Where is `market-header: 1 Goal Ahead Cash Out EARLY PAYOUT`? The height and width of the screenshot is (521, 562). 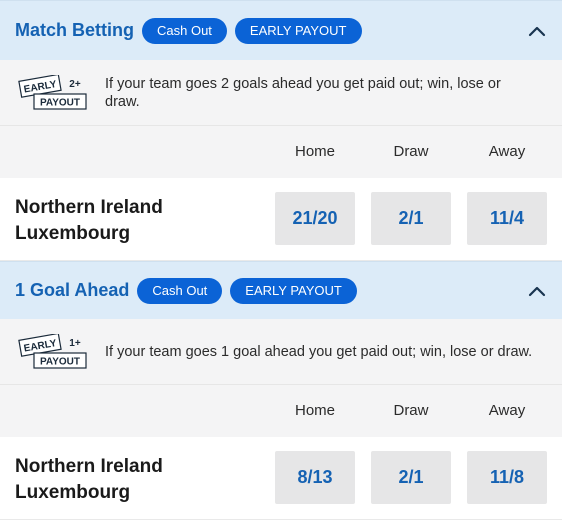 market-header: 1 Goal Ahead Cash Out EARLY PAYOUT is located at coordinates (281, 290).